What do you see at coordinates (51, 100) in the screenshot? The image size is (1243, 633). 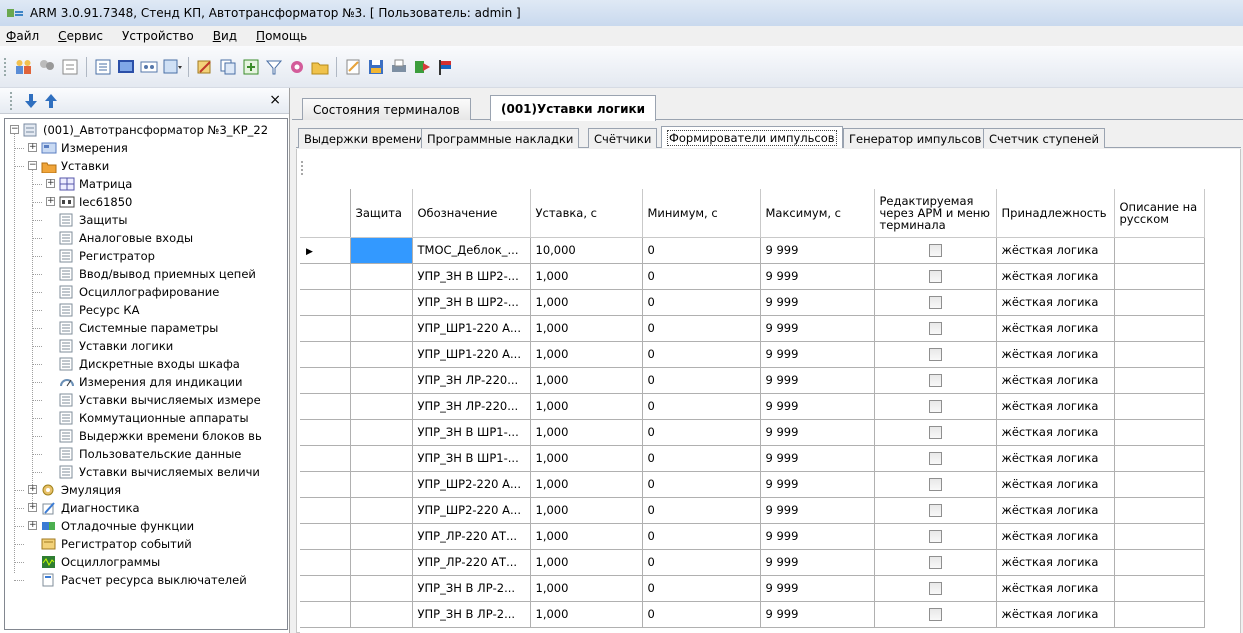 I see `arrow-up-icon` at bounding box center [51, 100].